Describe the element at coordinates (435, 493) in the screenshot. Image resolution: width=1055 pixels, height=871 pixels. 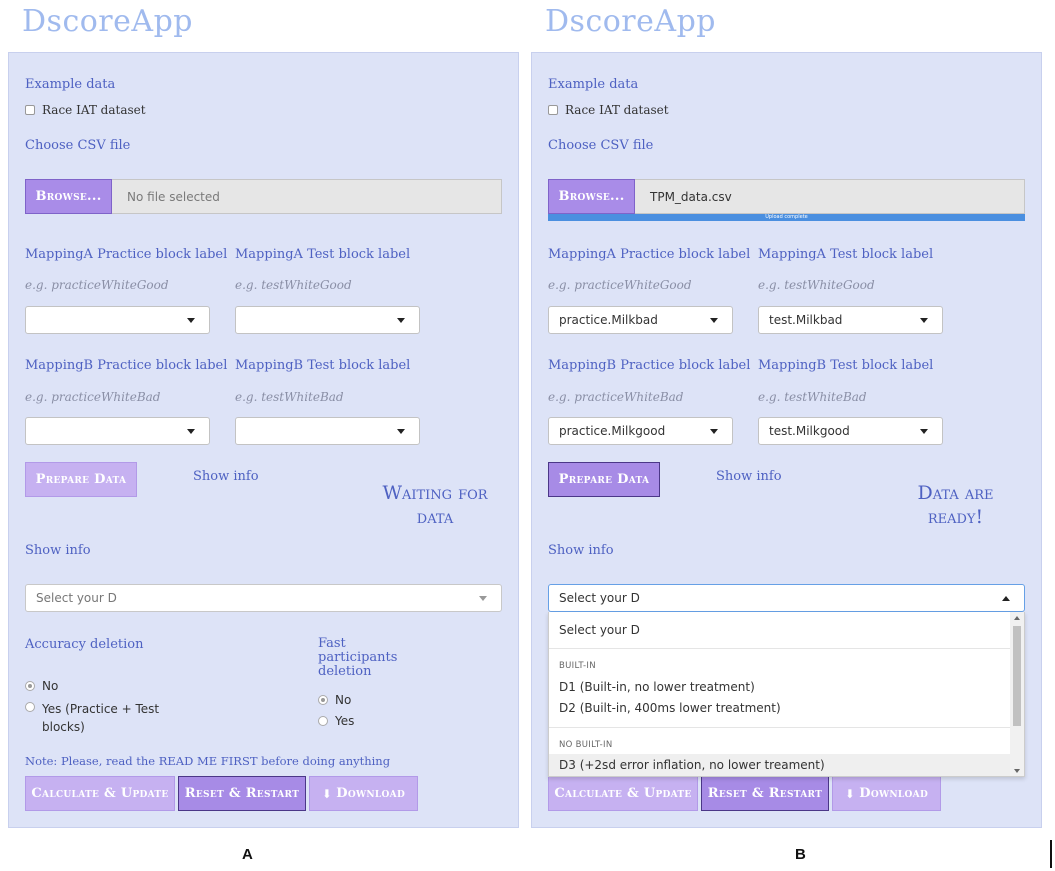
I see `status-line-1: Waiting for` at that location.